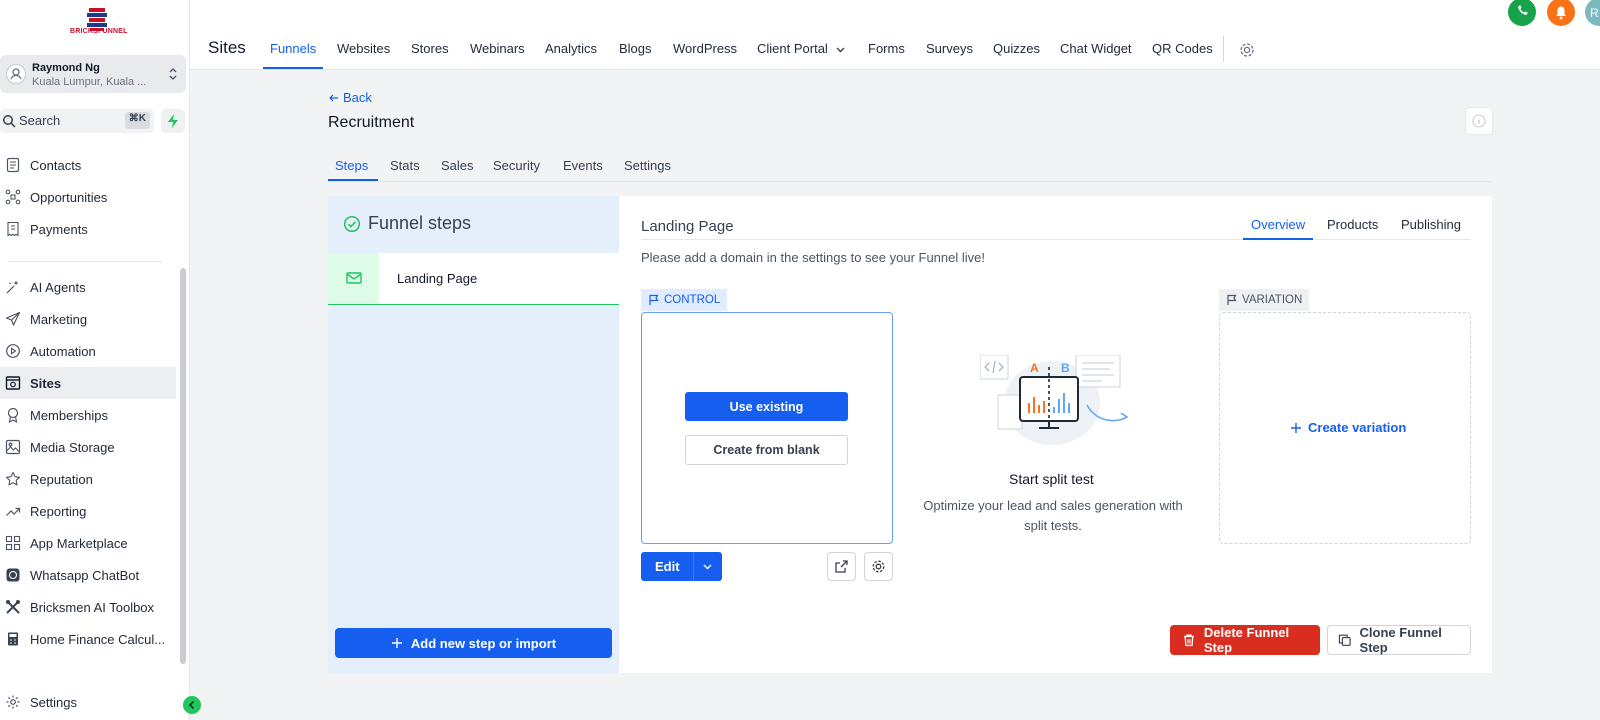  What do you see at coordinates (13, 197) in the screenshot?
I see `opportunities-icon` at bounding box center [13, 197].